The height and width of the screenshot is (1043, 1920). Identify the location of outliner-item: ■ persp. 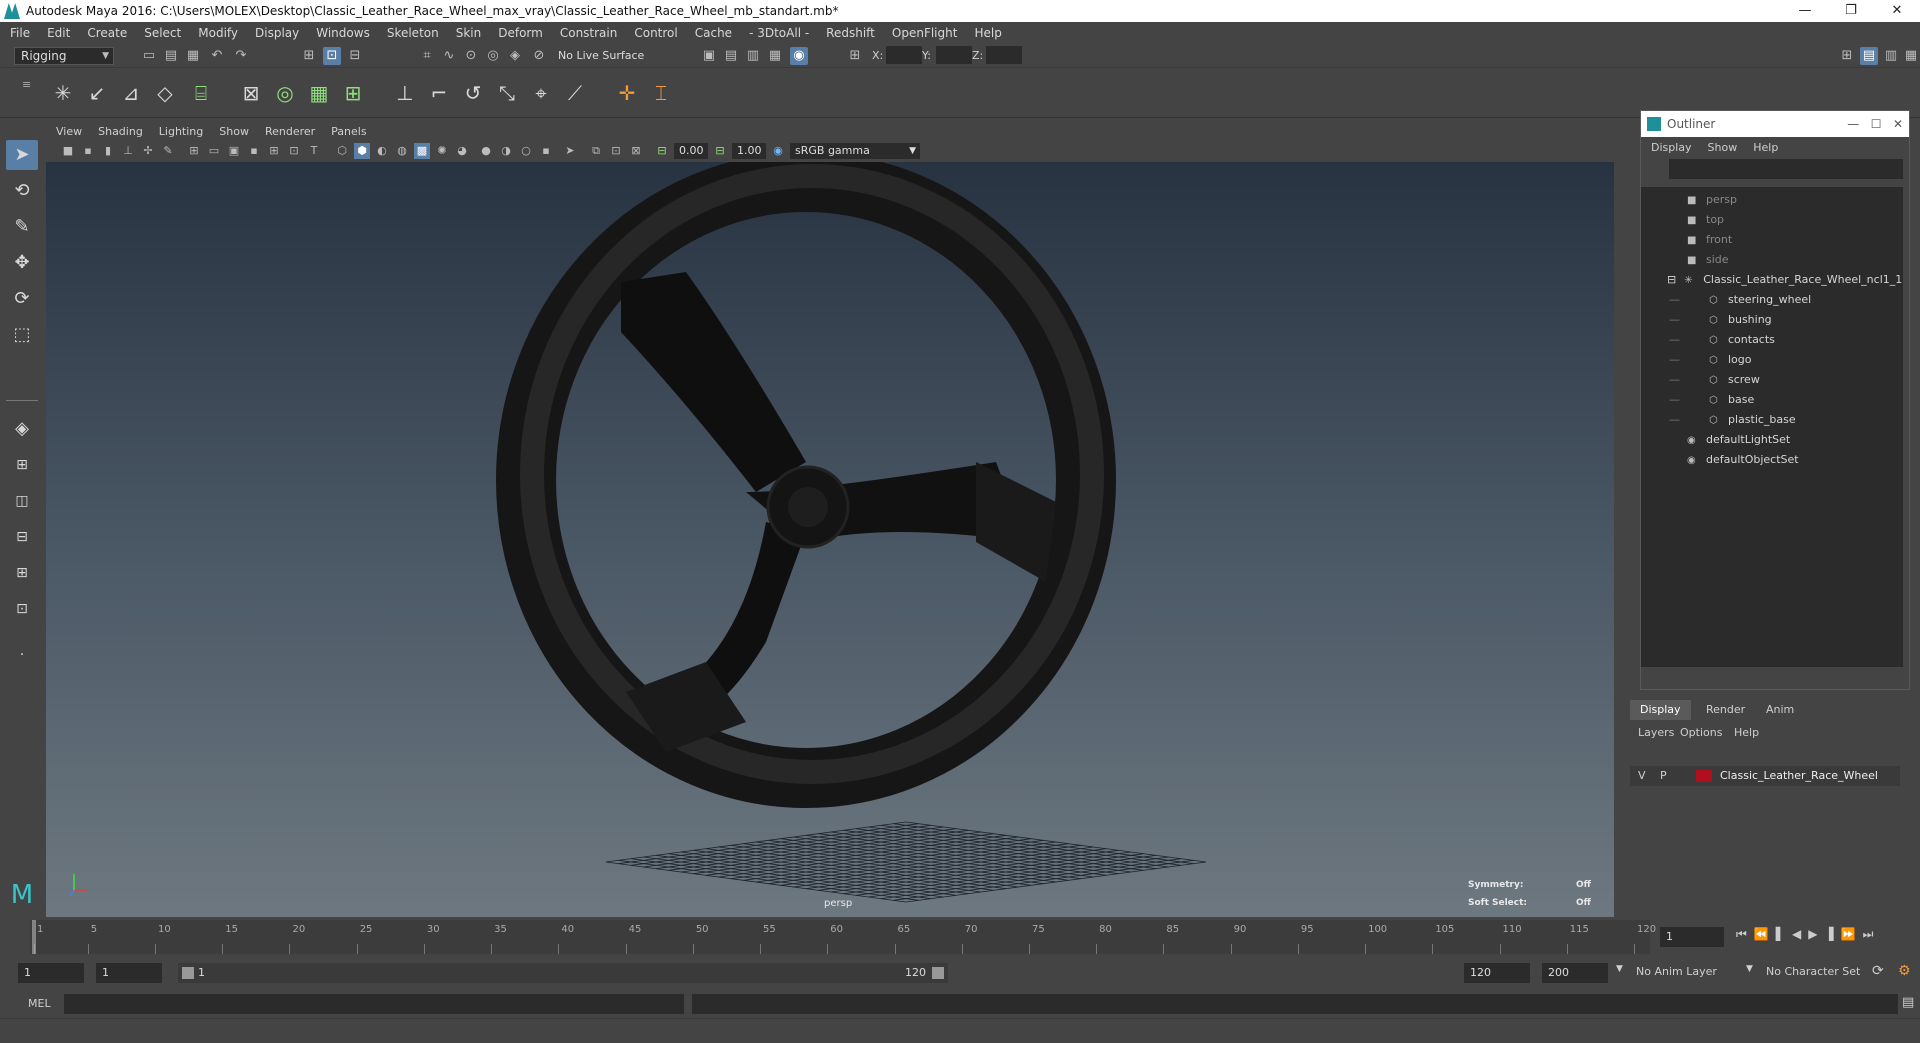
(1712, 200).